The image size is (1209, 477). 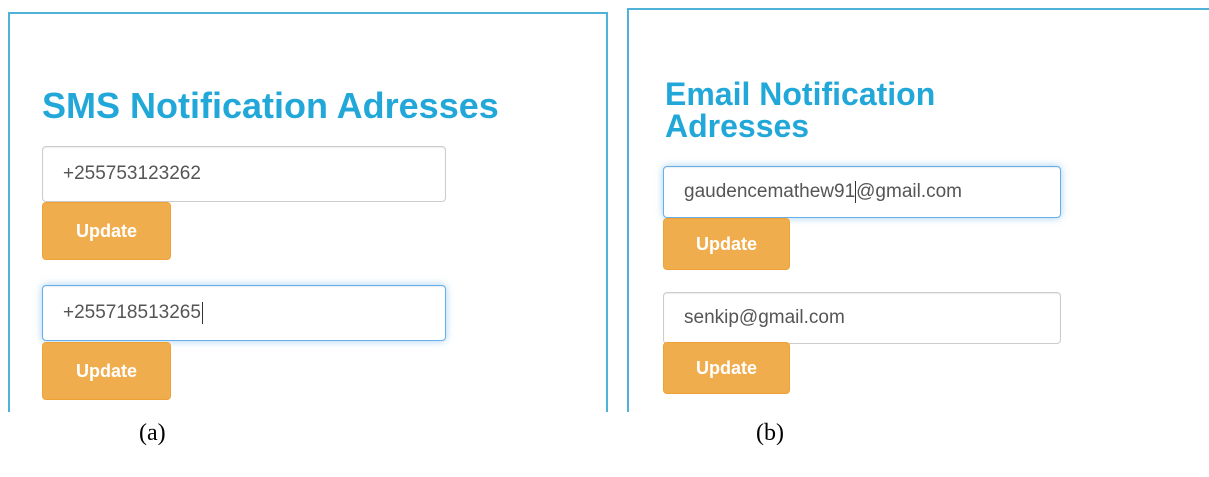 I want to click on email-address-field-1: gaudencemathew91 @gmail.com, so click(x=862, y=192).